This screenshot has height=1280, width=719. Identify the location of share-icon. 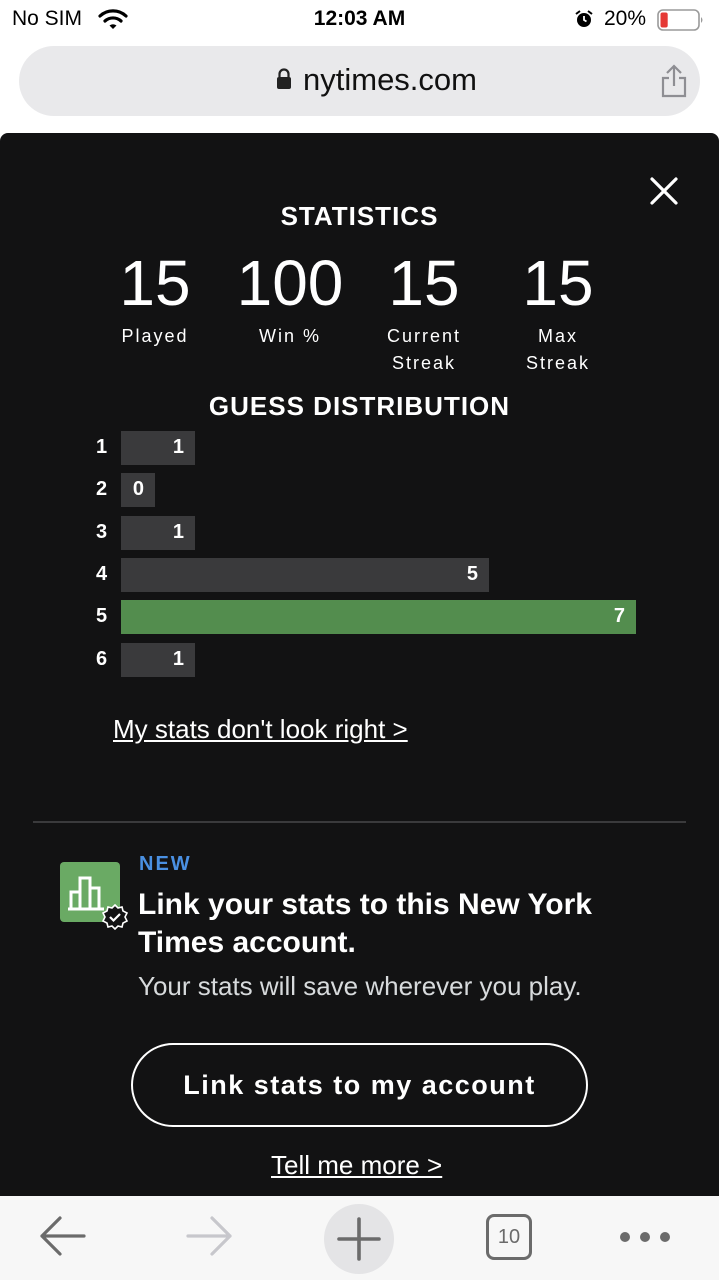
(674, 83).